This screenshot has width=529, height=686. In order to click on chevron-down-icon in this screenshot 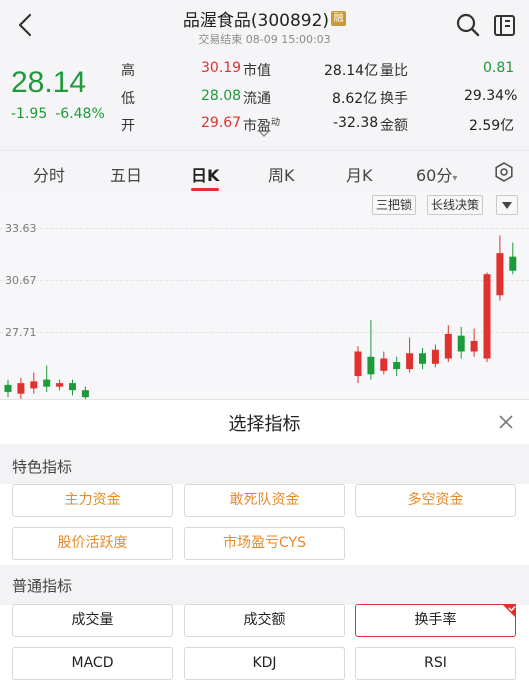, I will do `click(264, 134)`.